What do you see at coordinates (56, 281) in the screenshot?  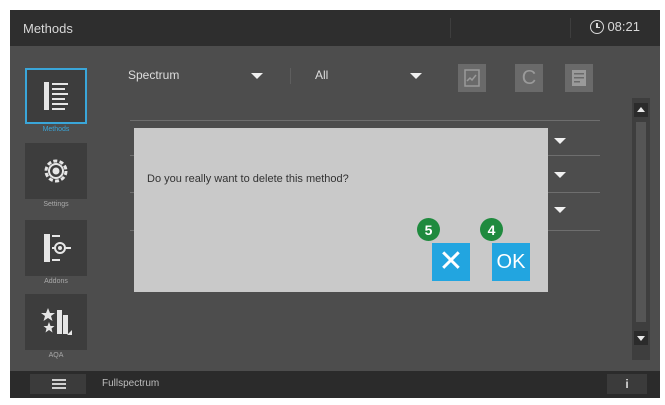 I see `sidebar-item-label: Addons` at bounding box center [56, 281].